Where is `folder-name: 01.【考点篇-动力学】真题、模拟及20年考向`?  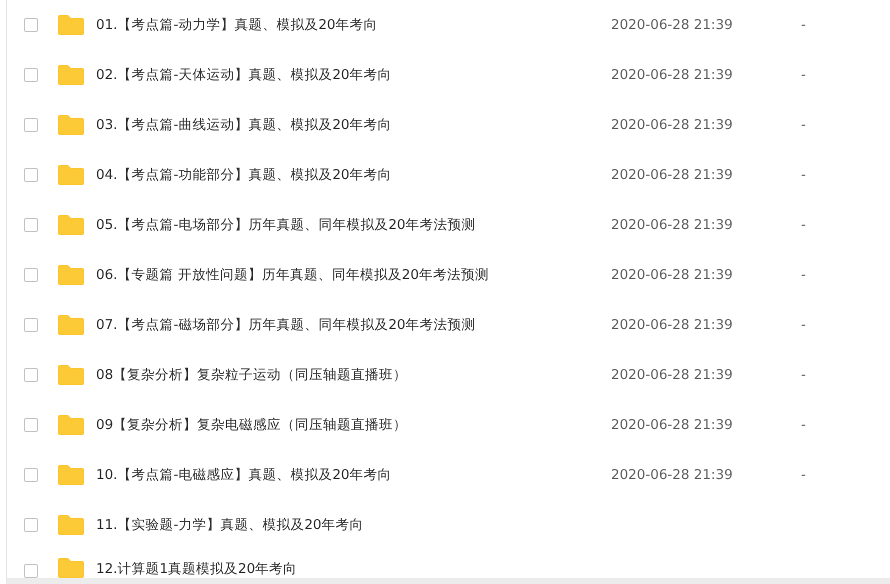
folder-name: 01.【考点篇-动力学】真题、模拟及20年考向 is located at coordinates (353, 25).